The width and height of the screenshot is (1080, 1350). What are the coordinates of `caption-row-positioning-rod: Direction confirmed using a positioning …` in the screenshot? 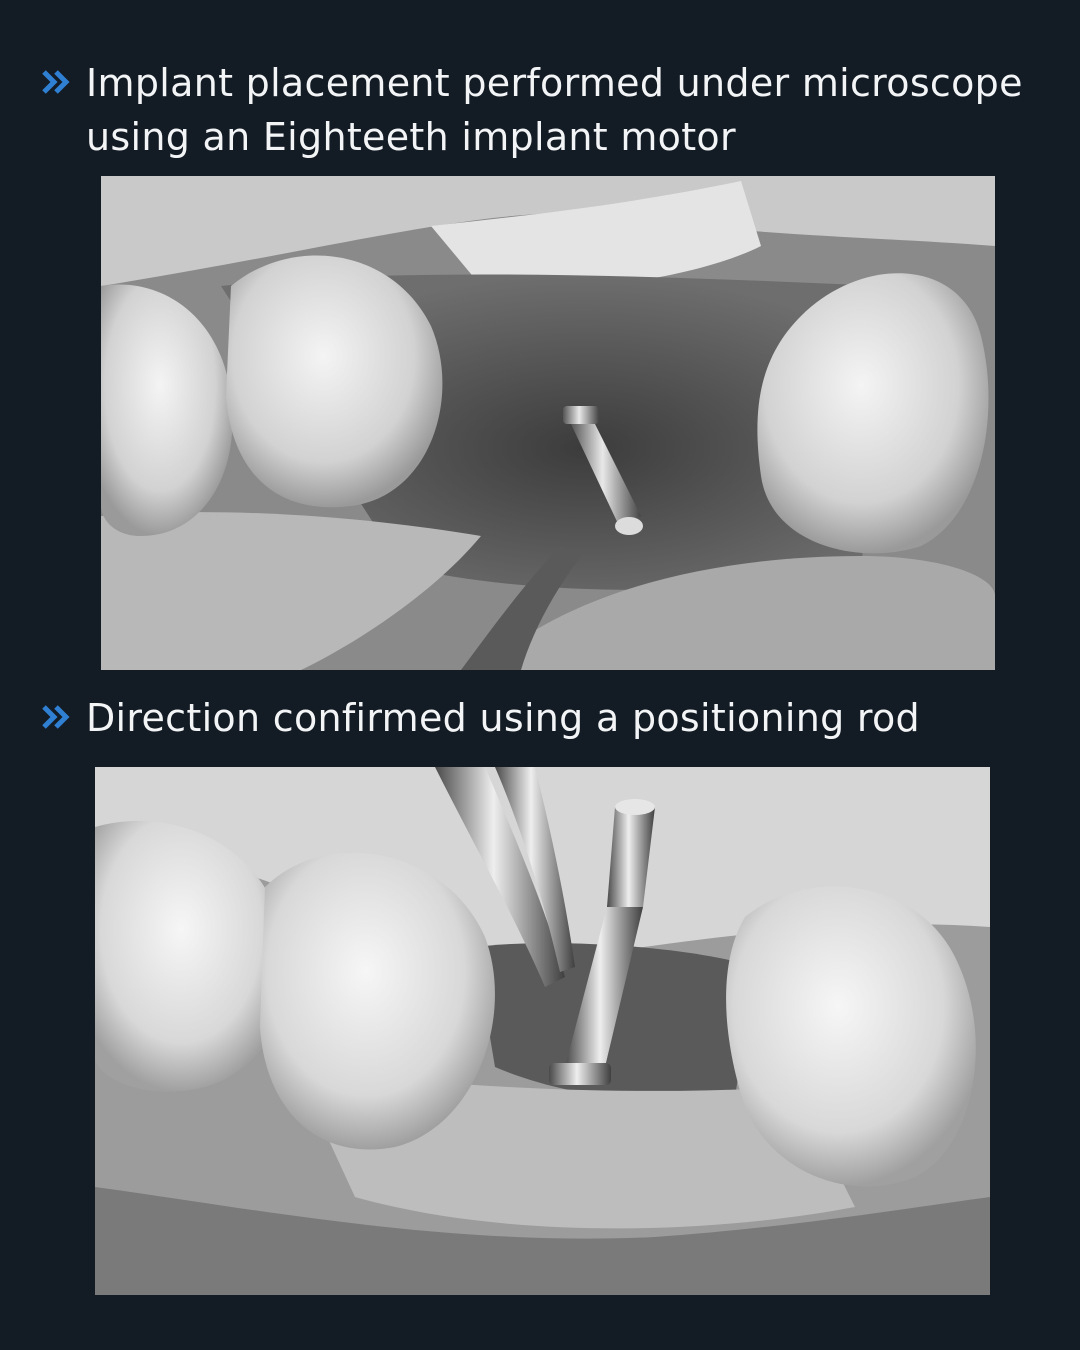 It's located at (480, 718).